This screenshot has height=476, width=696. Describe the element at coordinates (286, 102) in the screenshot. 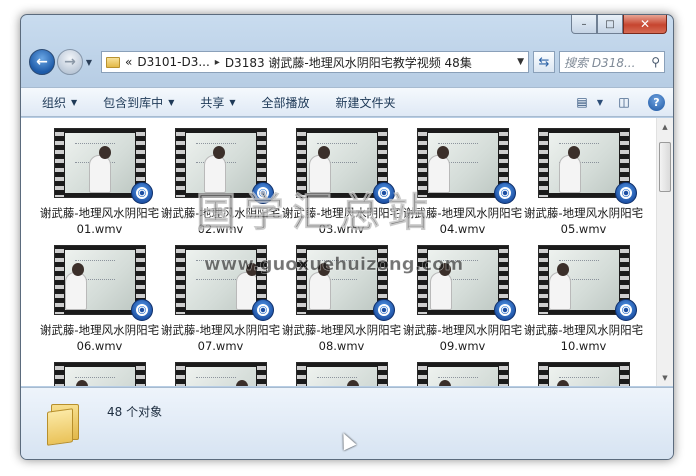

I see `play-all-button: 全部播放` at that location.